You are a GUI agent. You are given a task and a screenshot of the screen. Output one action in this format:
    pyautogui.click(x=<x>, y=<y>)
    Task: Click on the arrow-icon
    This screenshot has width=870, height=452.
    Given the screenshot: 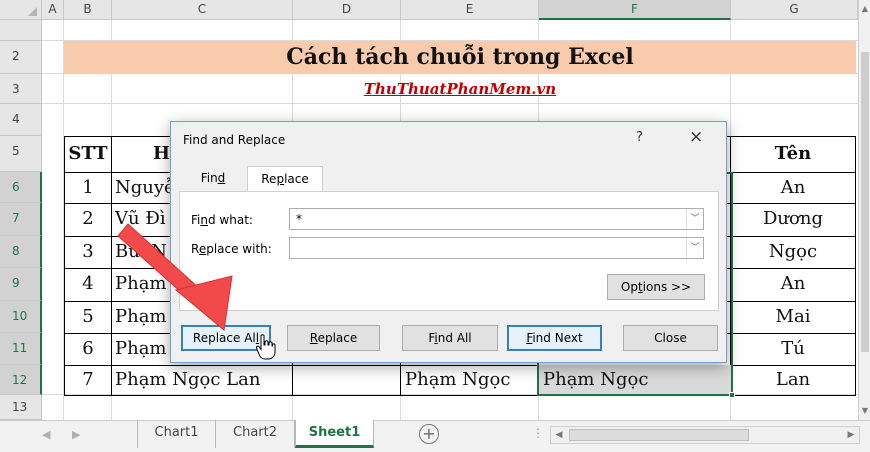 What is the action you would take?
    pyautogui.click(x=175, y=277)
    